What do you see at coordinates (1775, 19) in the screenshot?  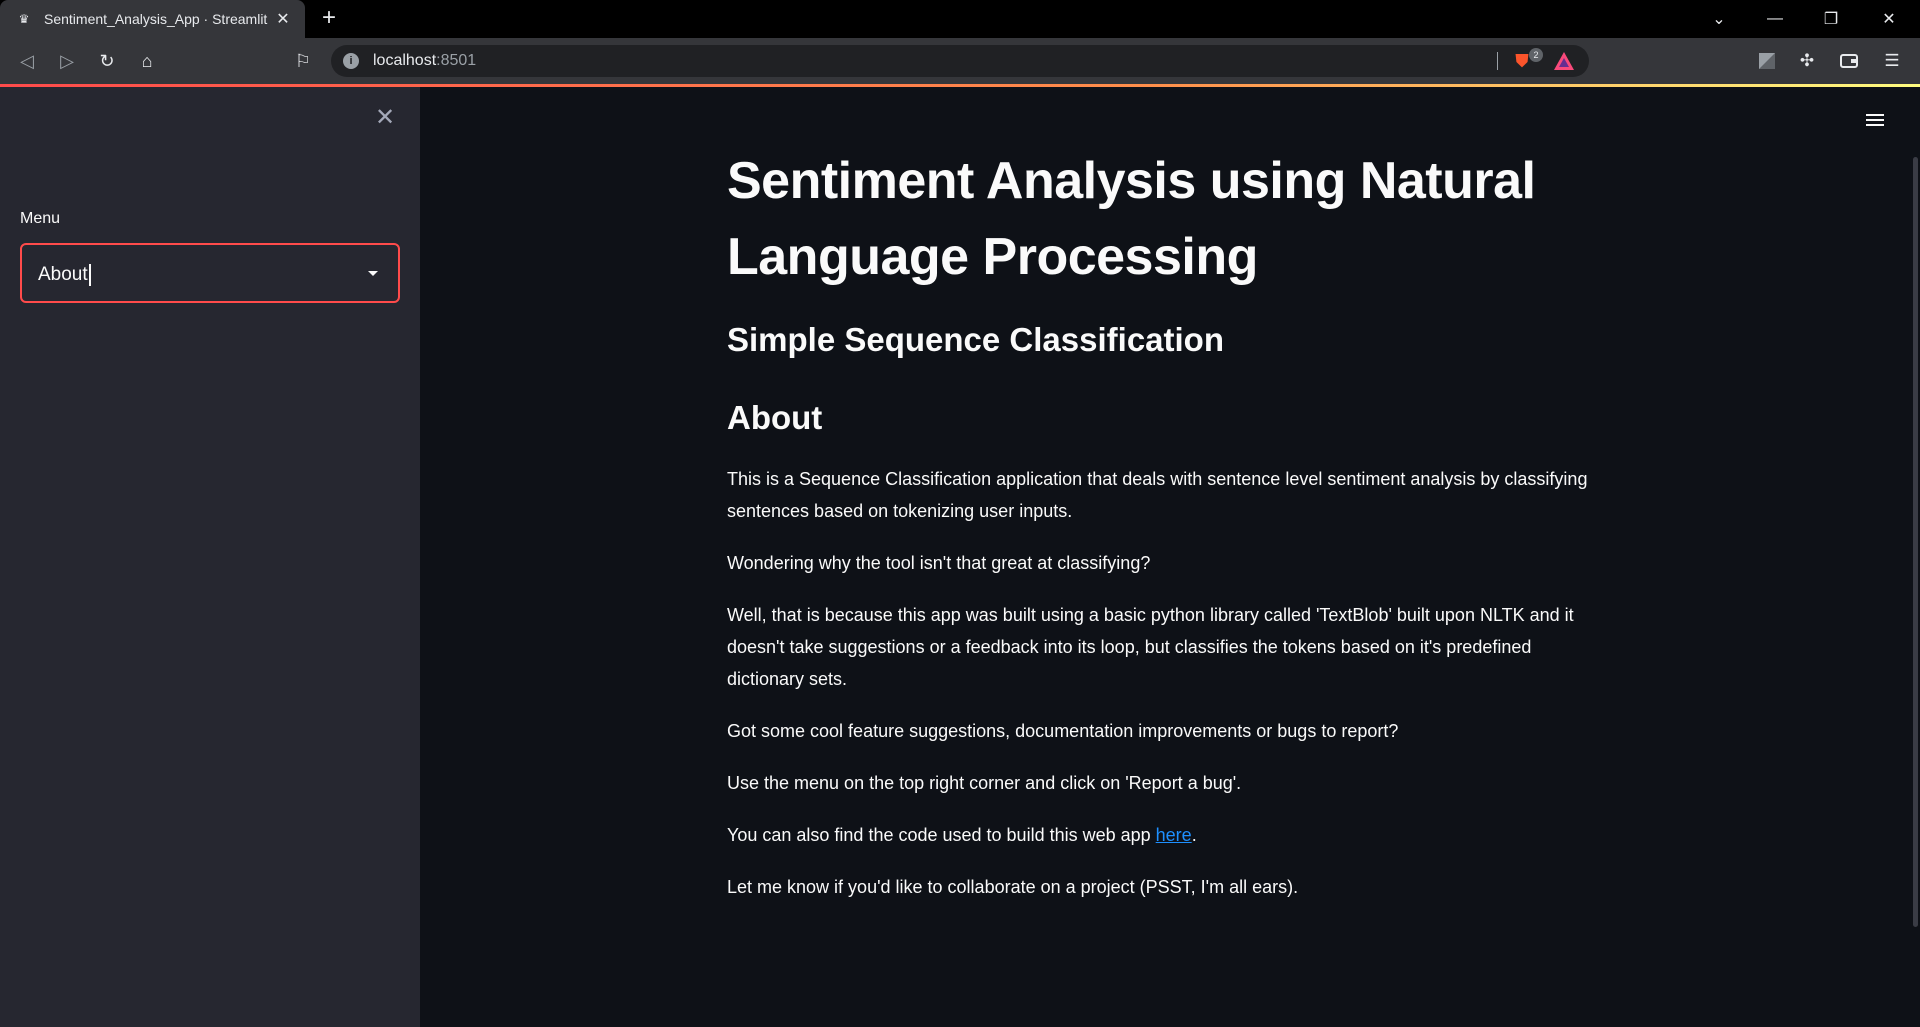 I see `minimize-button: —` at bounding box center [1775, 19].